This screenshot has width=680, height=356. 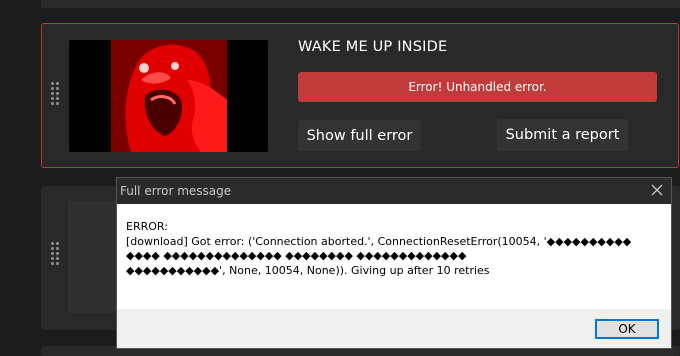 I want to click on error-status-bar: Error! Unhandled error., so click(x=477, y=87).